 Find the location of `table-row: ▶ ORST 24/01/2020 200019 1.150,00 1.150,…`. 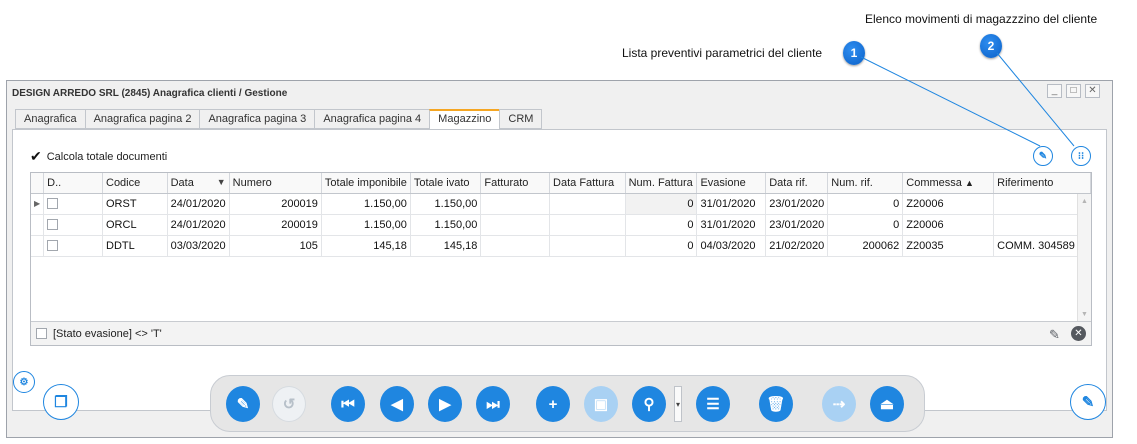

table-row: ▶ ORST 24/01/2020 200019 1.150,00 1.150,… is located at coordinates (561, 204).